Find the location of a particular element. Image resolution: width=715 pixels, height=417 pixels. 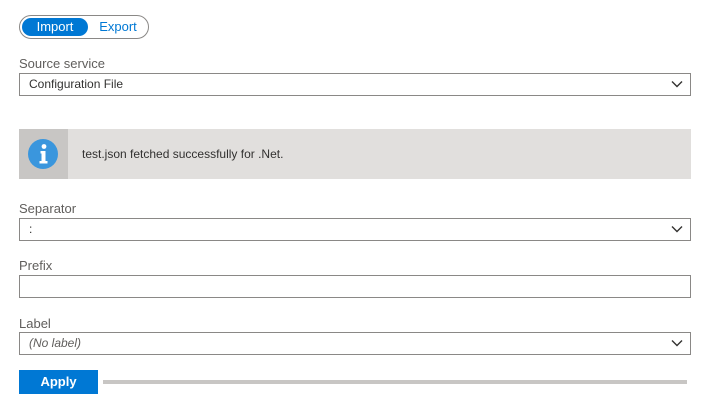

import-export-toggle: Import Export is located at coordinates (84, 27).